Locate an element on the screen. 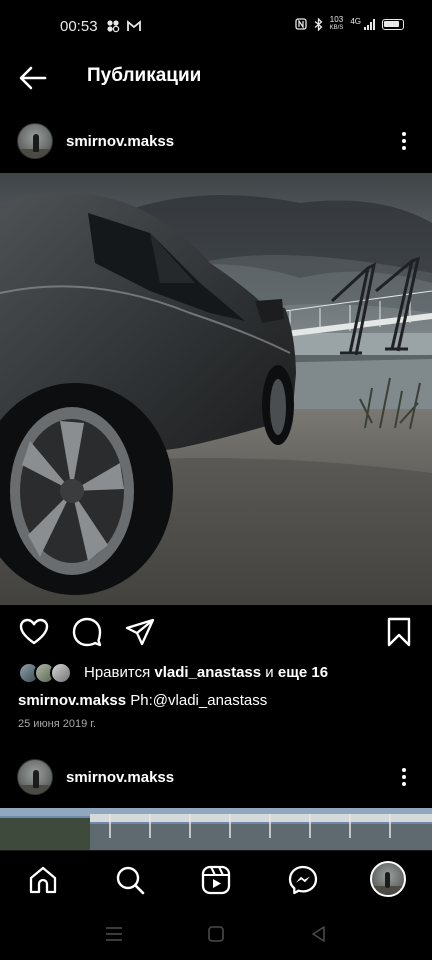 Image resolution: width=432 pixels, height=960 pixels. back-triangle-icon is located at coordinates (318, 934).